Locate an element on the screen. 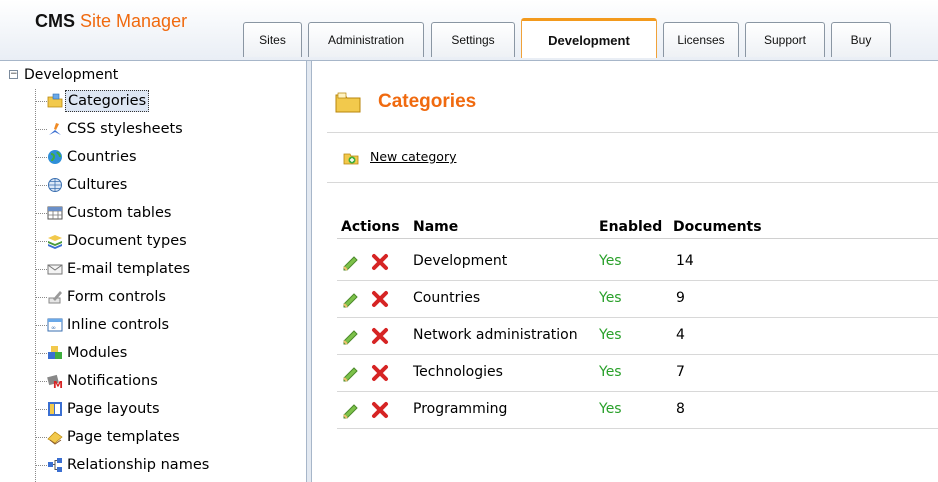  inline-window-icon: ∞ is located at coordinates (55, 325).